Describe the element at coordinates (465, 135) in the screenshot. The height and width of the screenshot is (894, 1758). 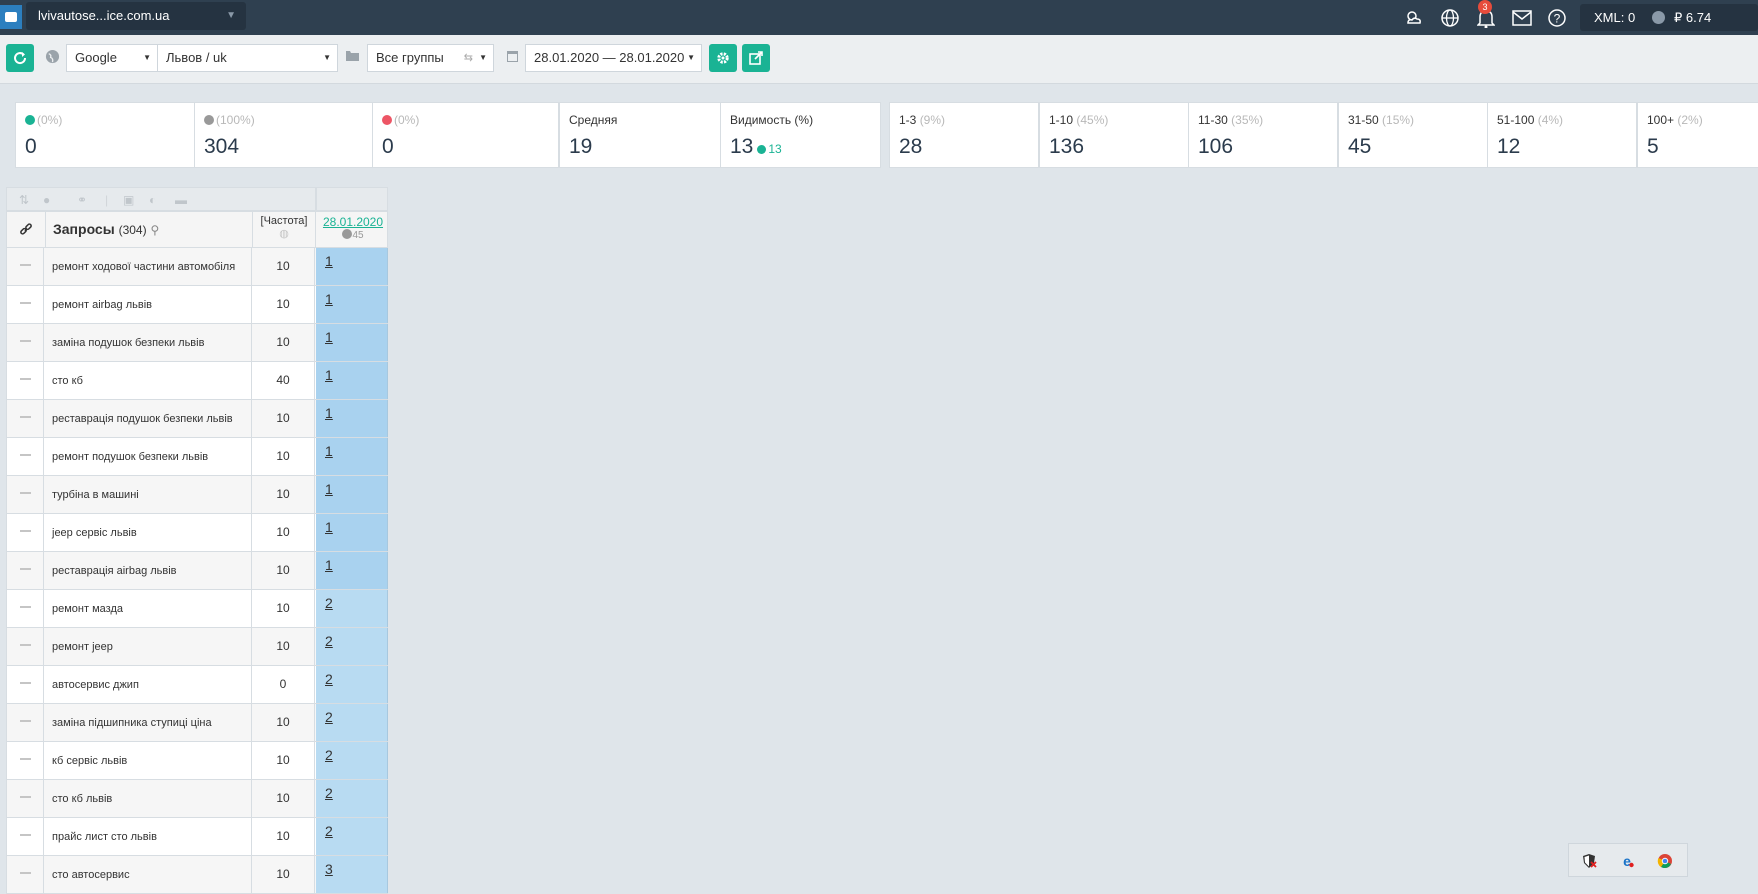
I see `stat-down-card: (0%) 0` at that location.